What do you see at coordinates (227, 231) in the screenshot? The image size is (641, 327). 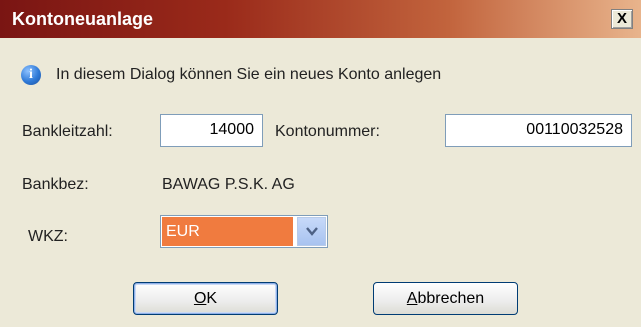 I see `wkz-selected-value: EUR` at bounding box center [227, 231].